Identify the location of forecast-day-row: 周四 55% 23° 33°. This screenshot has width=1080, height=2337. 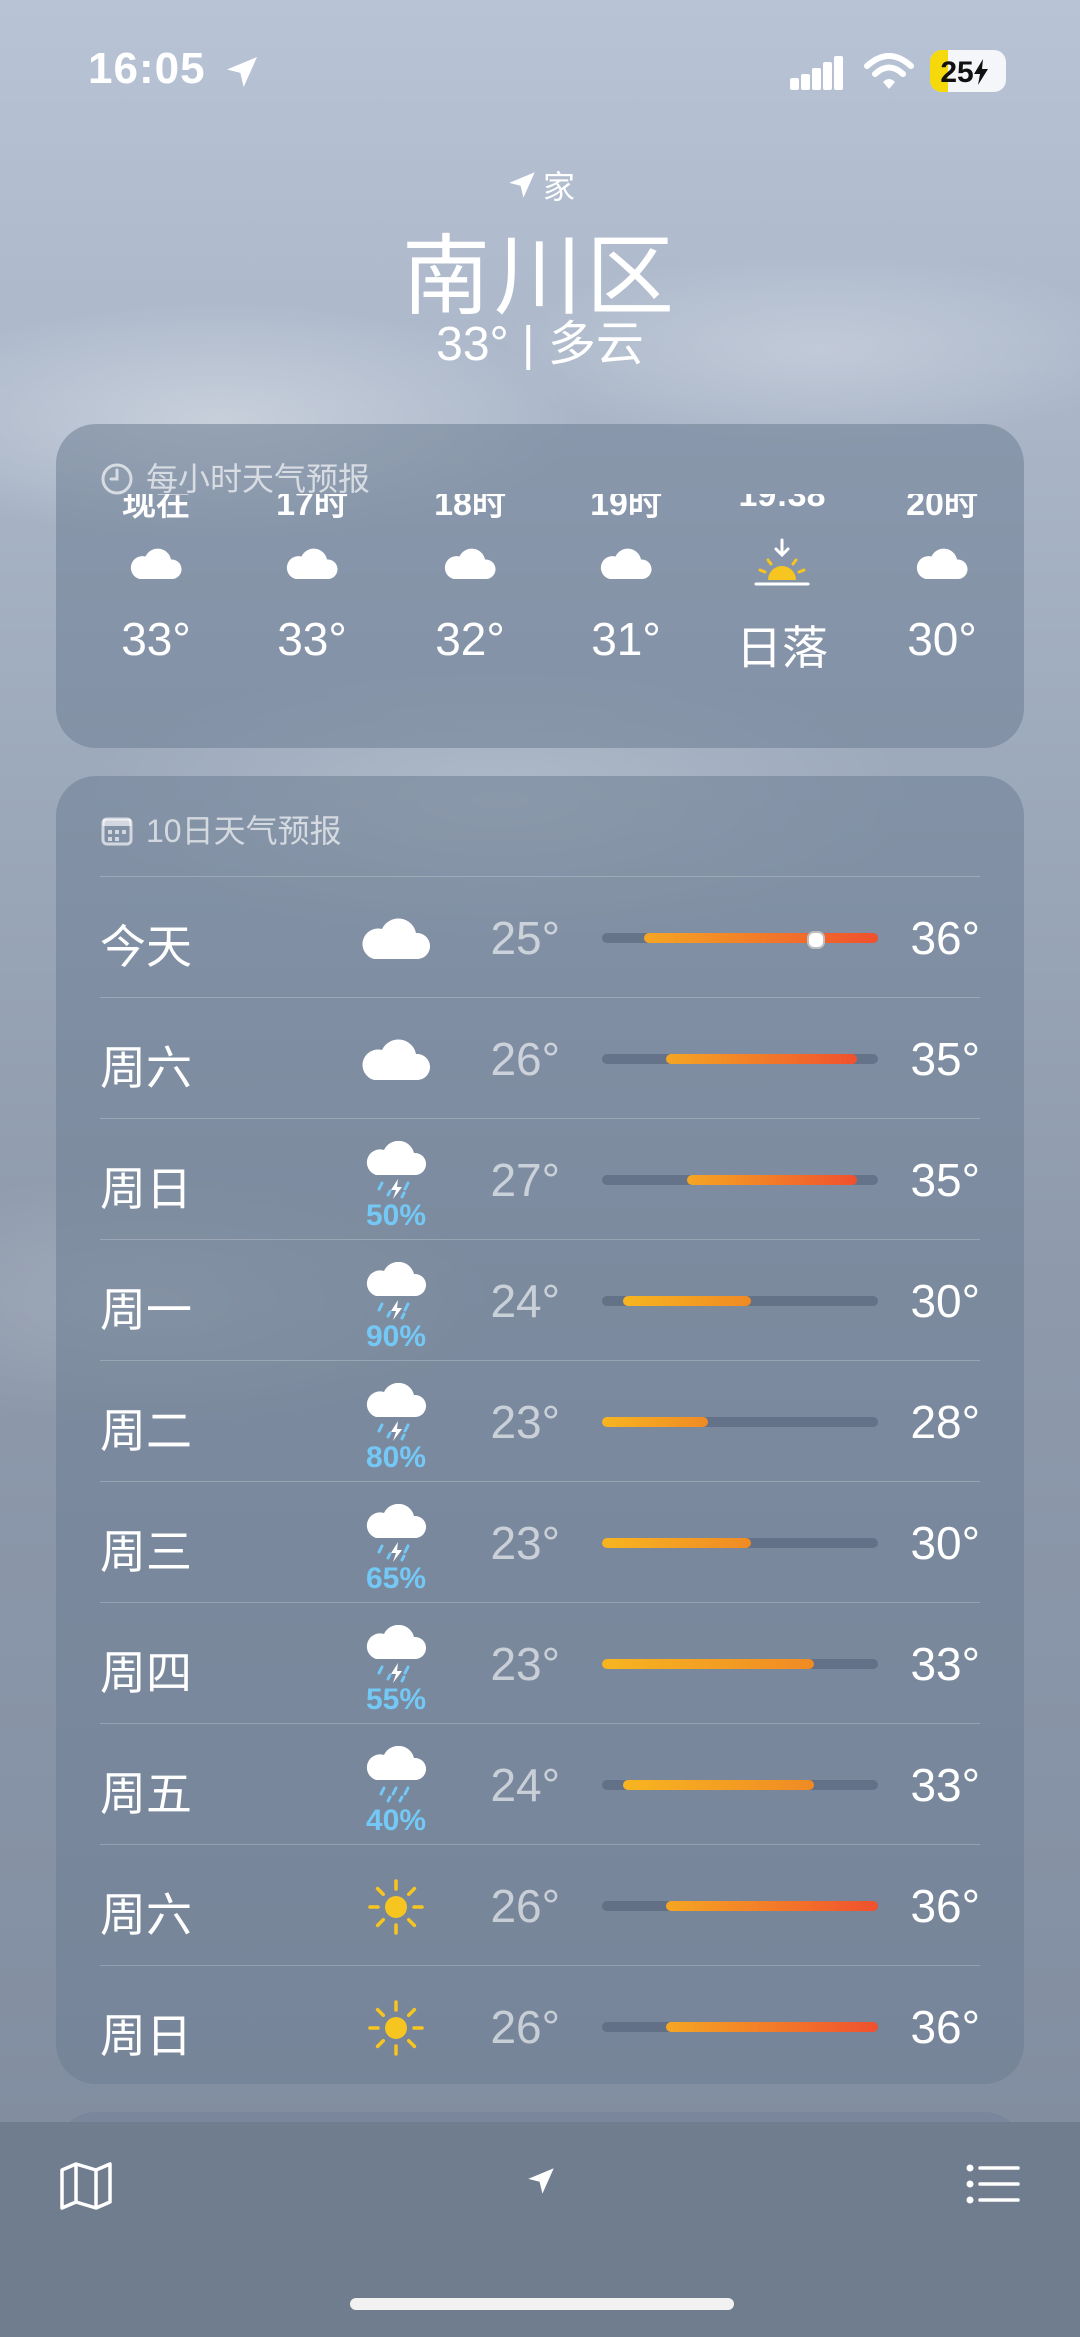
(540, 1662).